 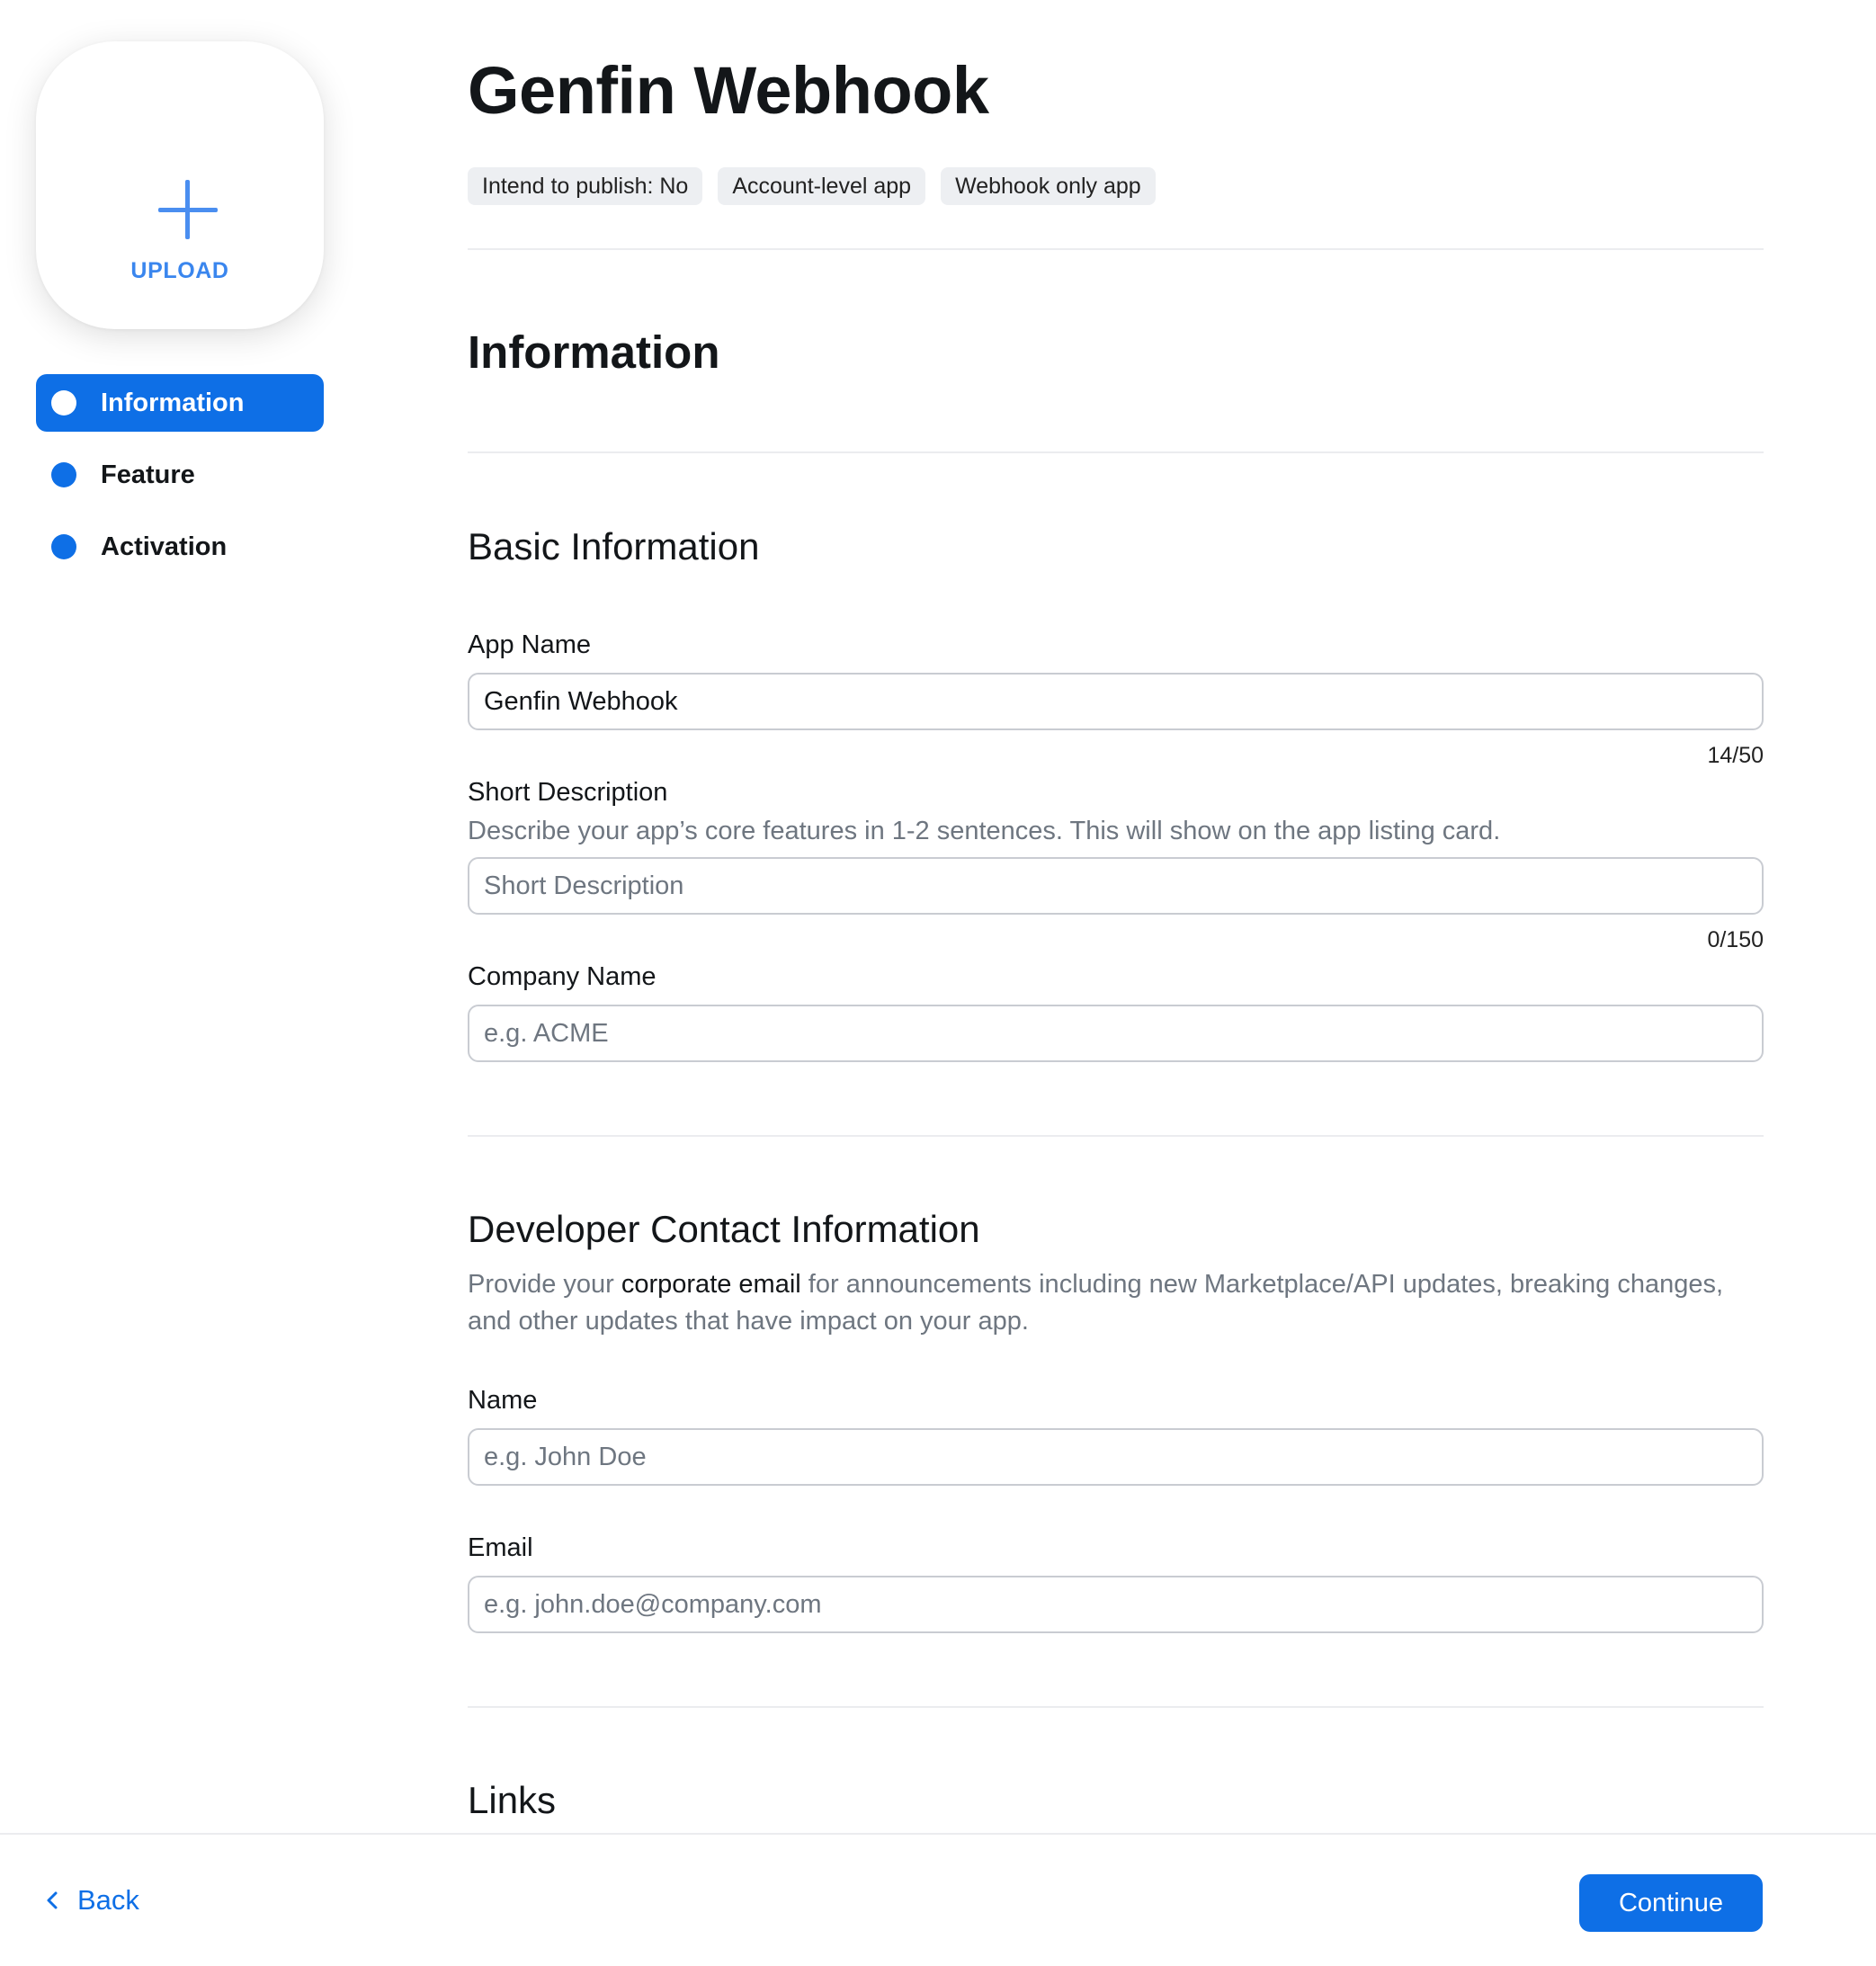 What do you see at coordinates (164, 547) in the screenshot?
I see `sidebar-item-label: Activation` at bounding box center [164, 547].